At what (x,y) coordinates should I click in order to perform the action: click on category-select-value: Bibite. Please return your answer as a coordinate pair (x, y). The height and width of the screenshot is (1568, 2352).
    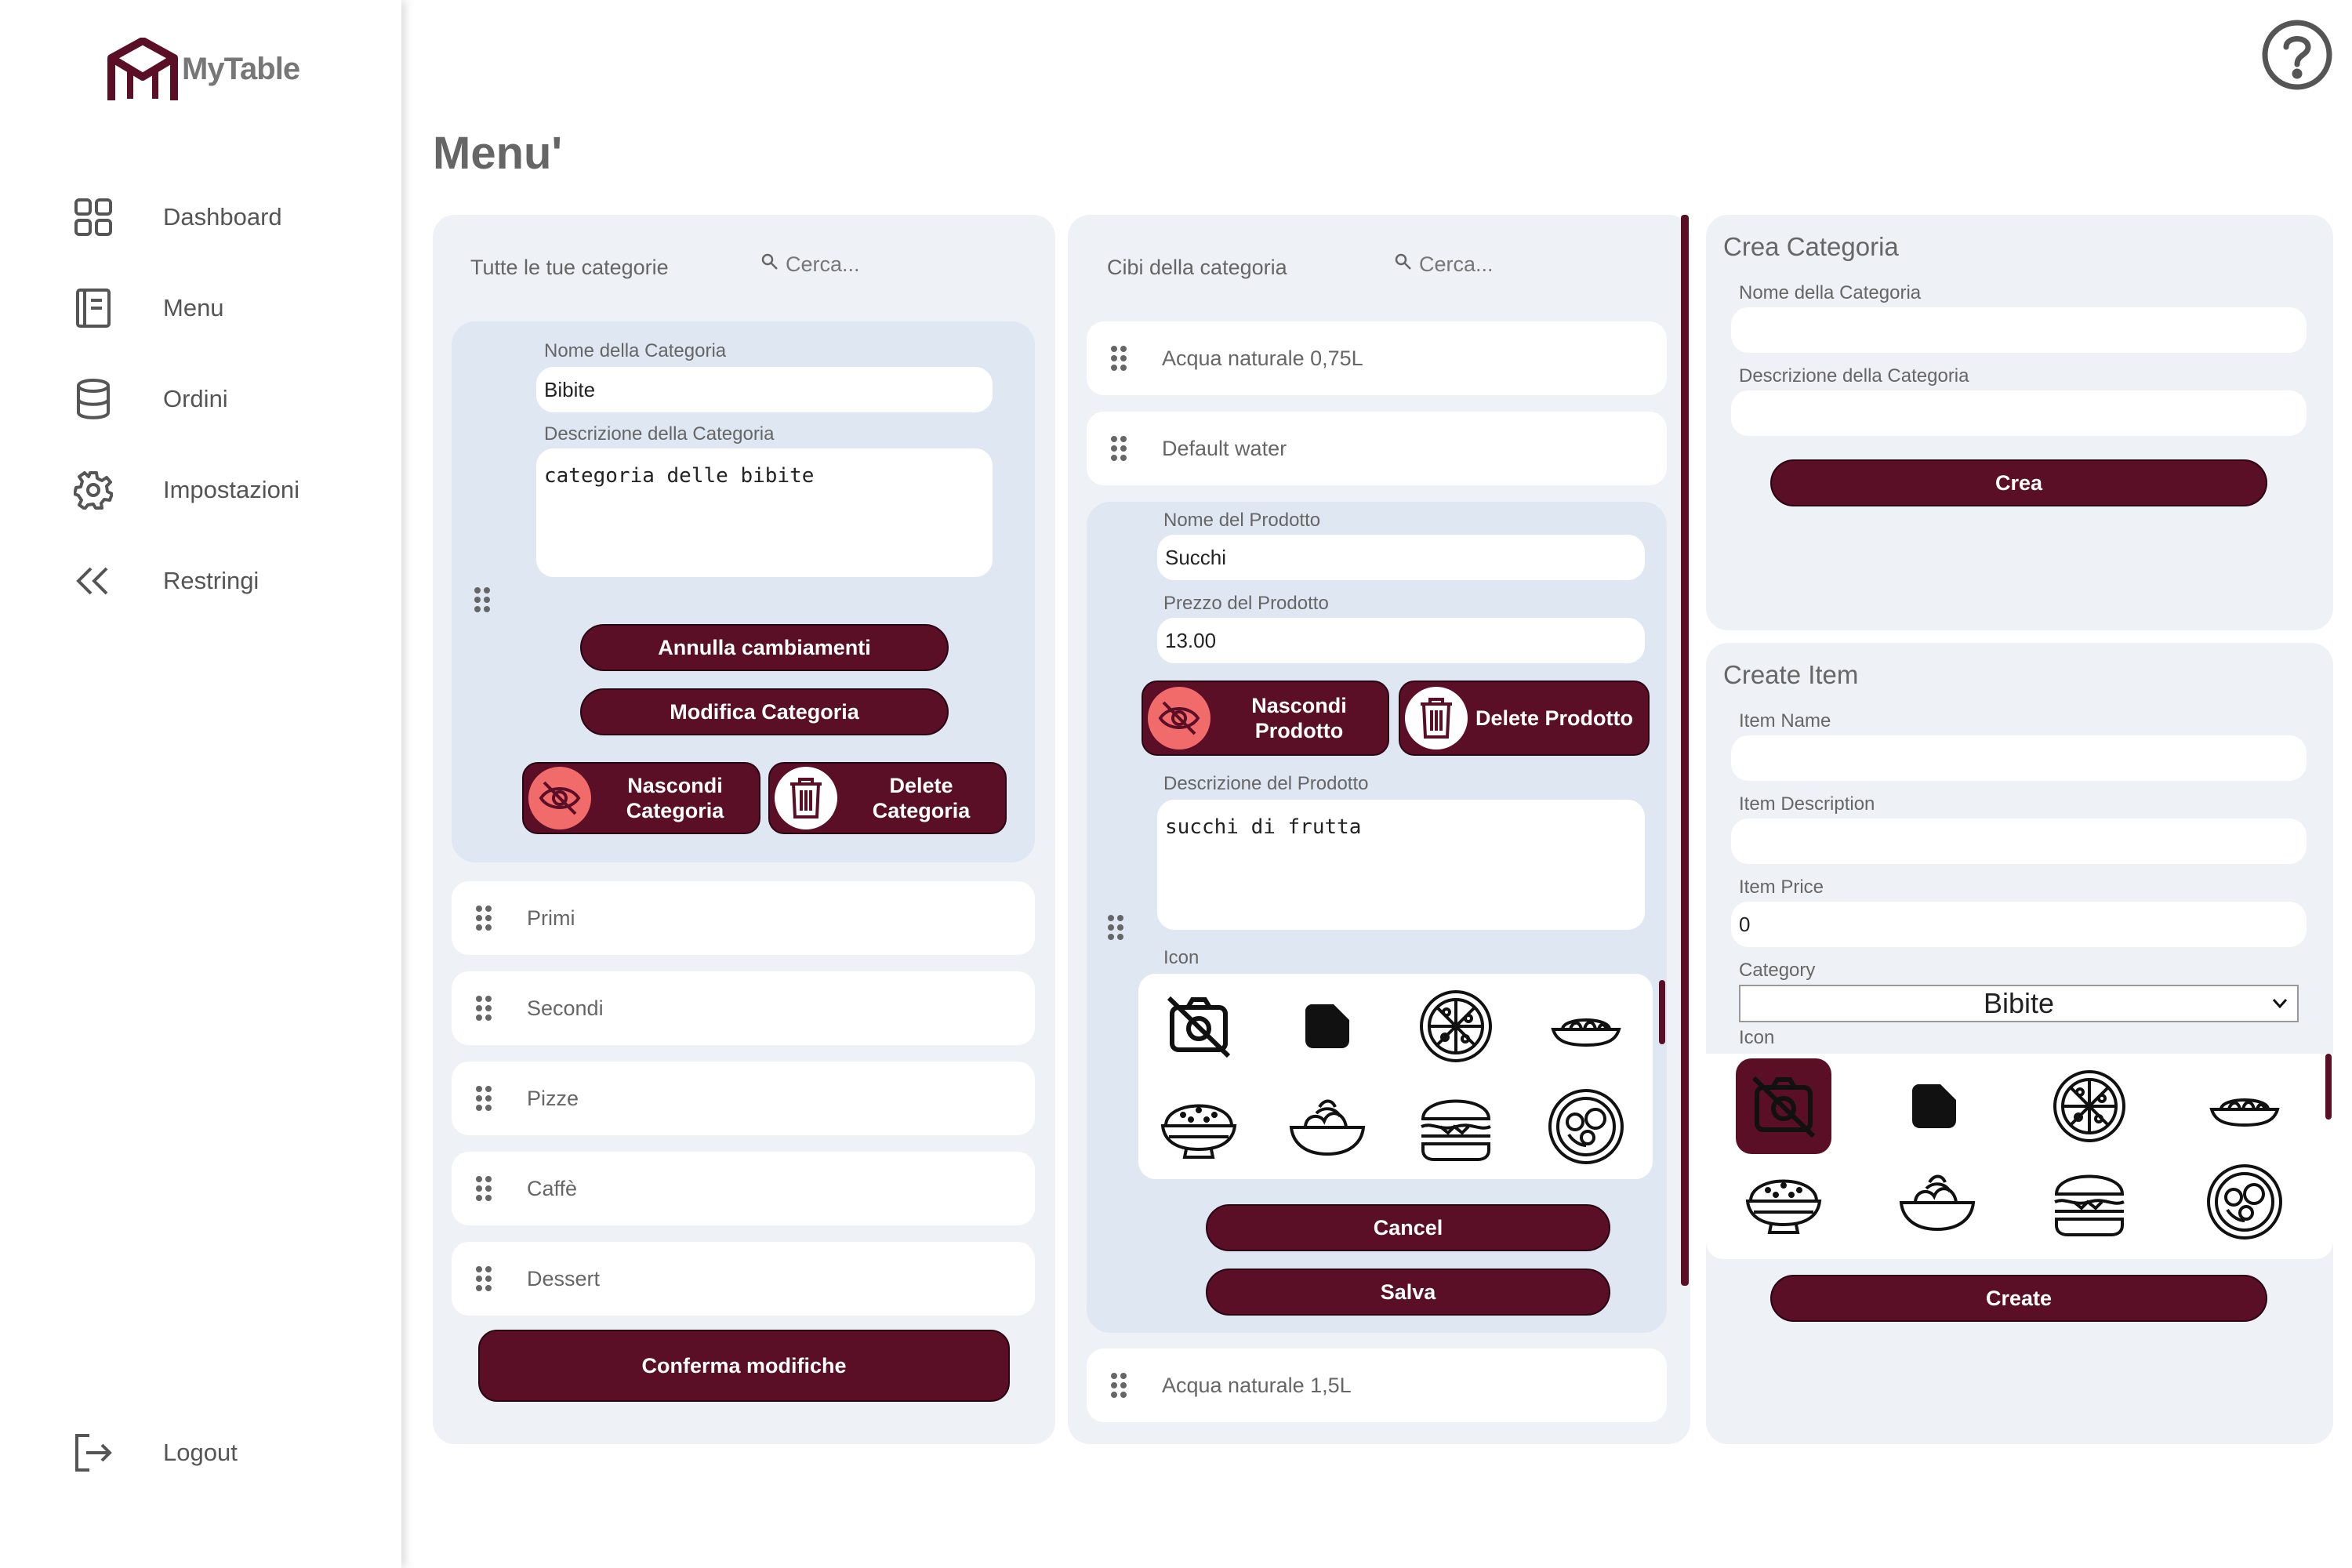
    Looking at the image, I should click on (2019, 1003).